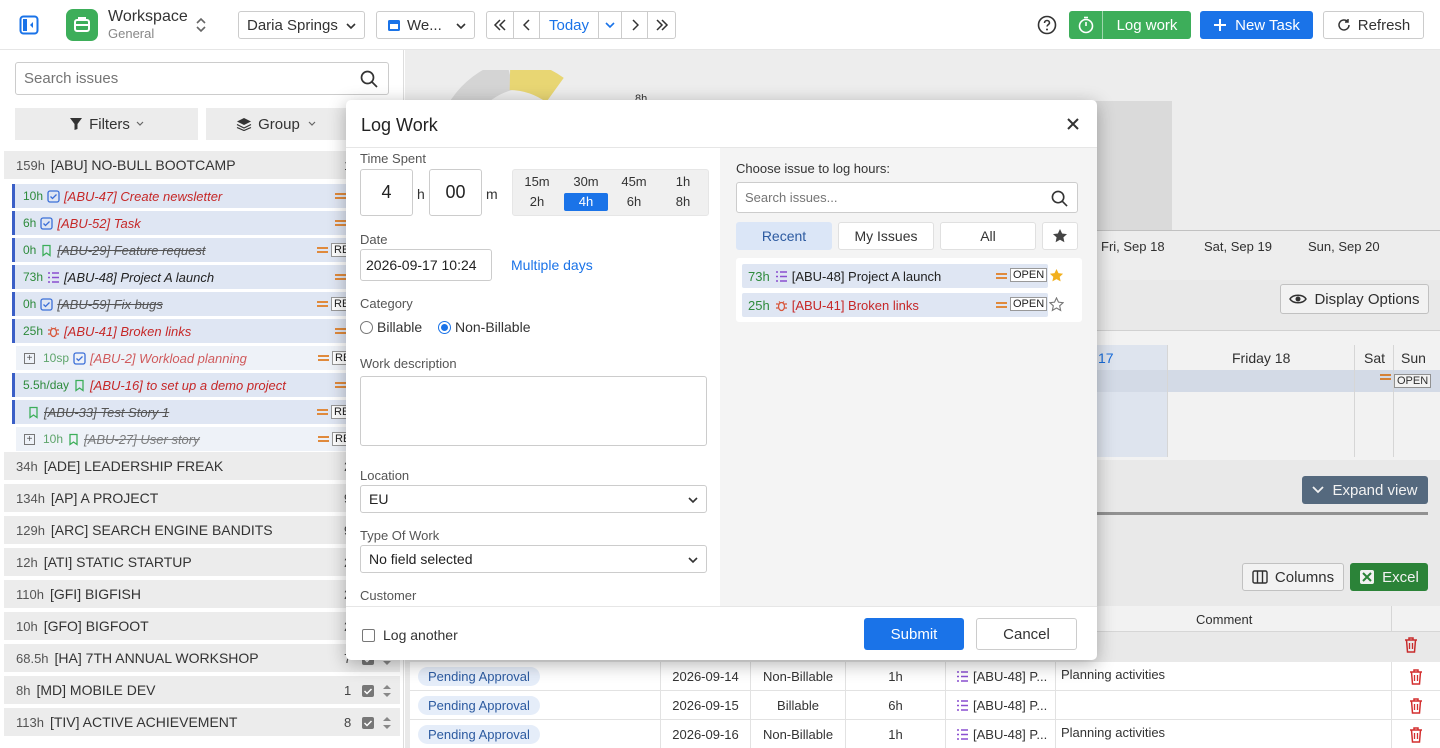 The width and height of the screenshot is (1440, 748). I want to click on delete-cell, so click(1416, 676).